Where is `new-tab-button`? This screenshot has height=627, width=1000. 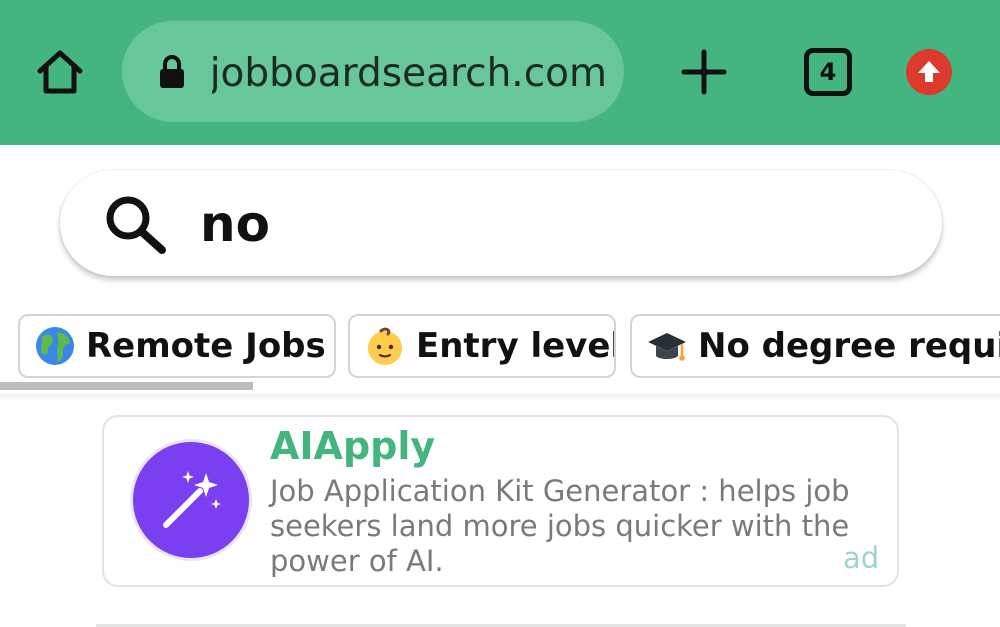
new-tab-button is located at coordinates (704, 72).